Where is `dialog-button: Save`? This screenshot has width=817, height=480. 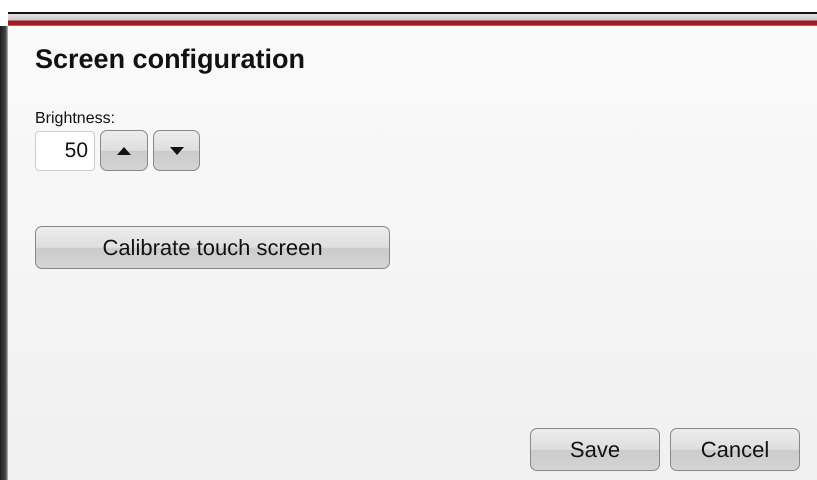
dialog-button: Save is located at coordinates (595, 449).